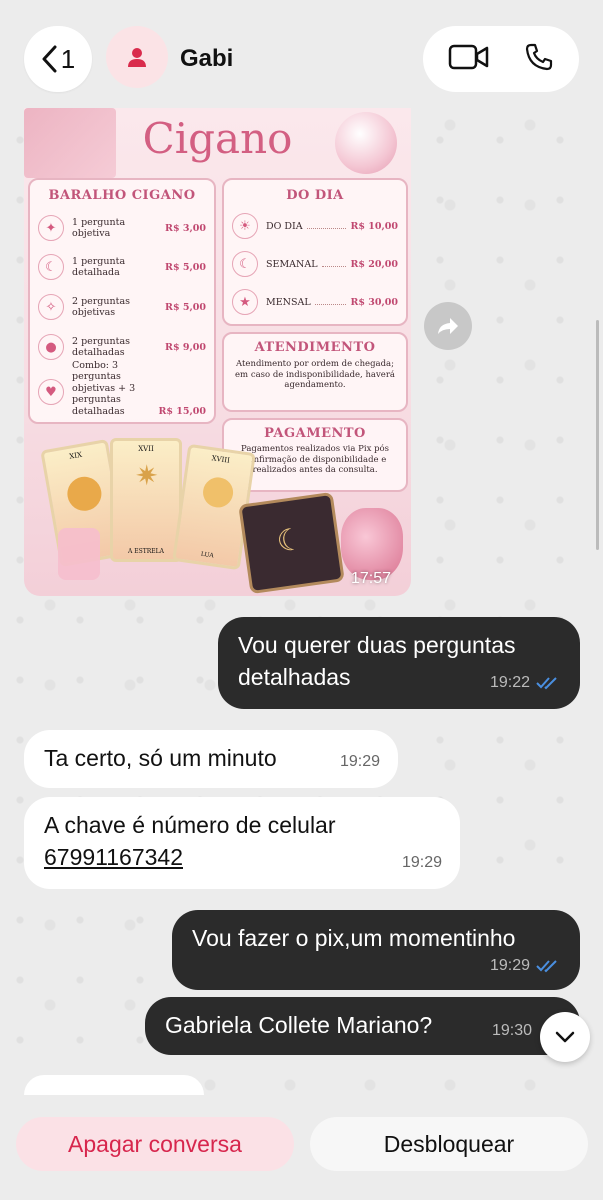 This screenshot has width=603, height=1200. What do you see at coordinates (68, 58) in the screenshot?
I see `unread-count: 1` at bounding box center [68, 58].